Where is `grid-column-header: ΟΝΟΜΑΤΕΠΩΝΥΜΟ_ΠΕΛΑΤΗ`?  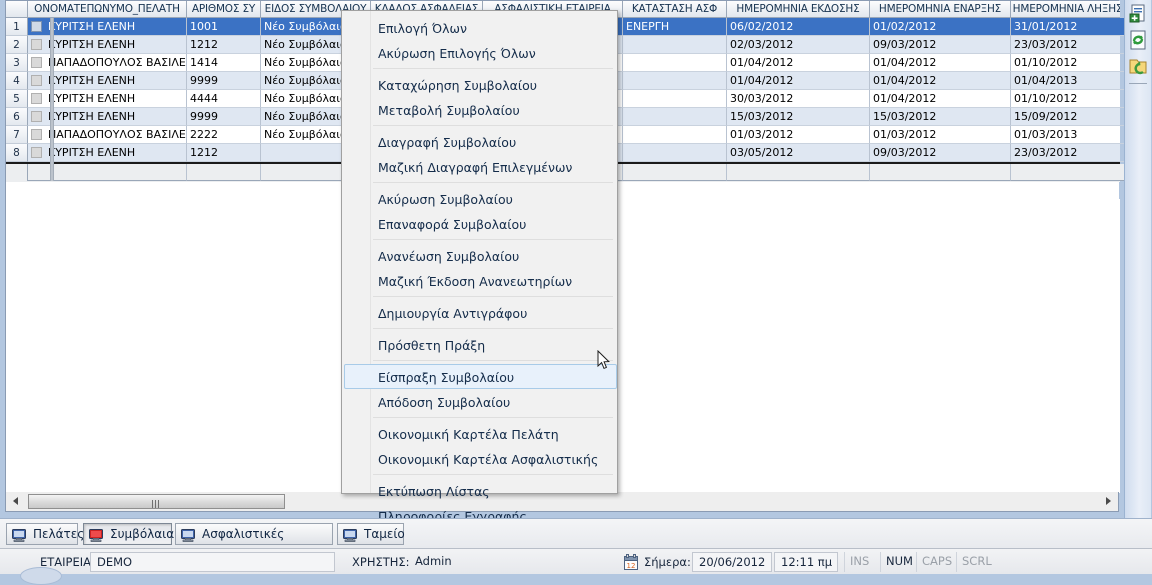
grid-column-header: ΟΝΟΜΑΤΕΠΩΝΥΜΟ_ΠΕΛΑΤΗ is located at coordinates (107, 9).